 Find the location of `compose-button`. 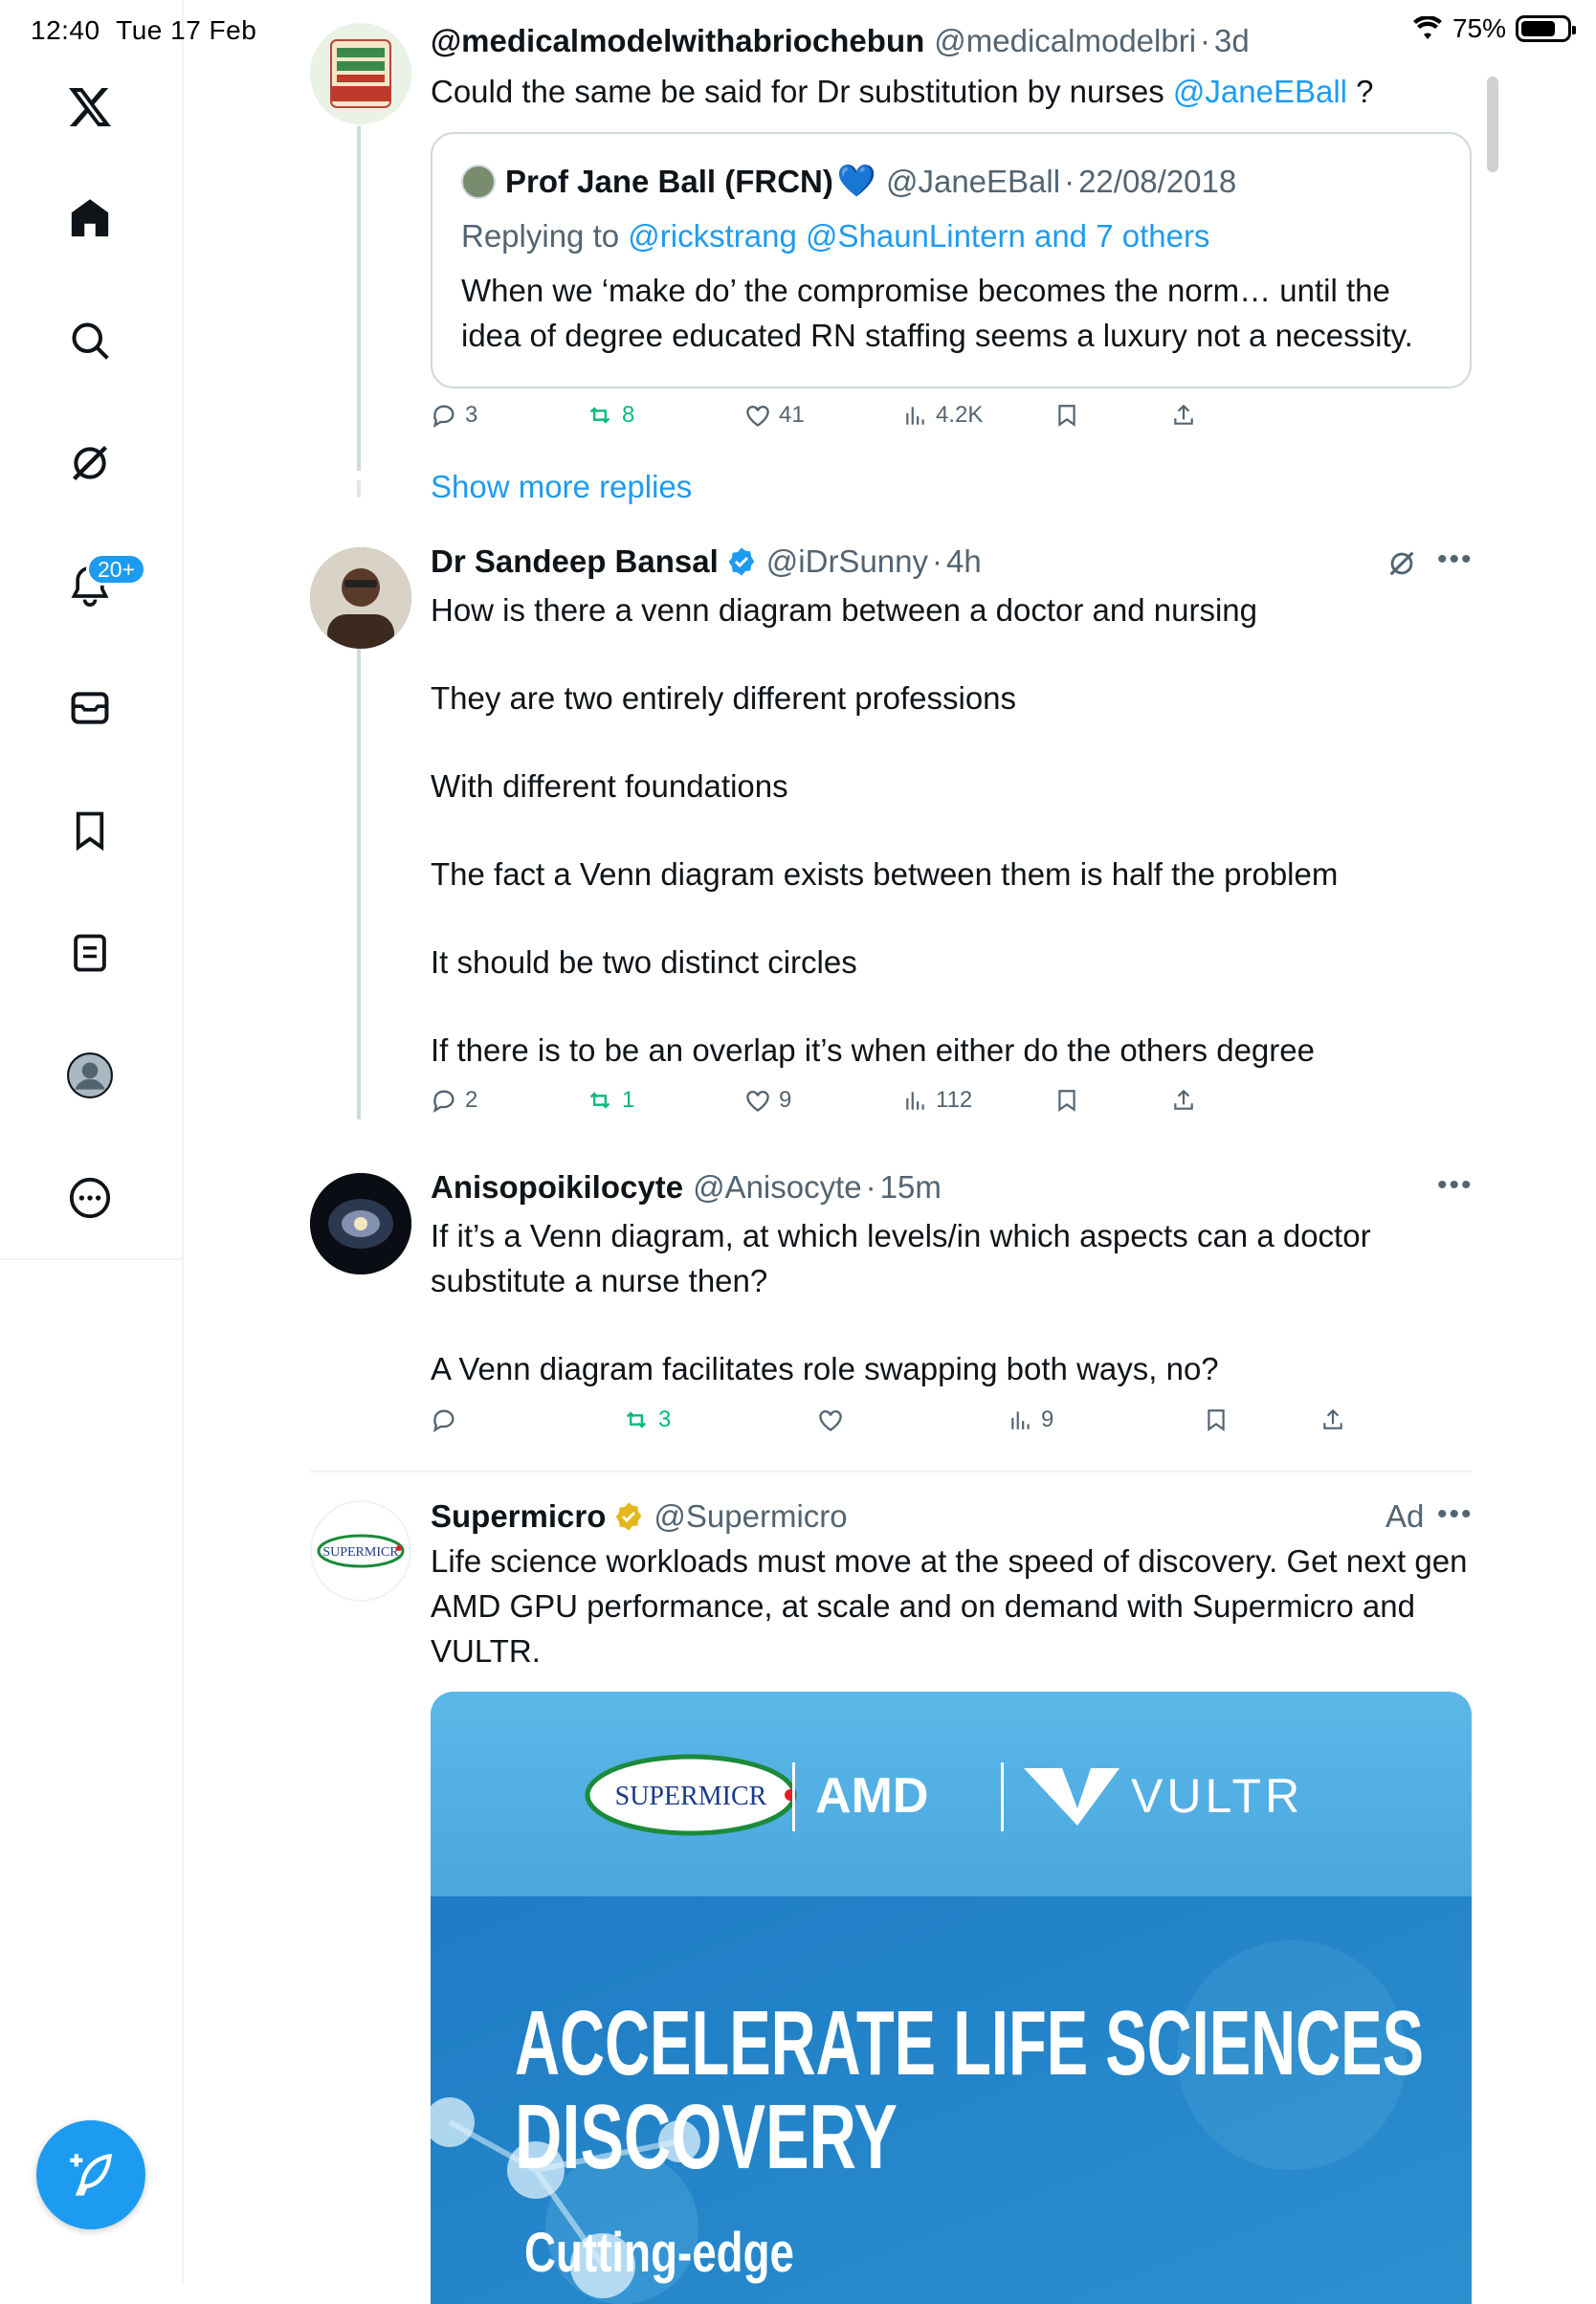

compose-button is located at coordinates (91, 2174).